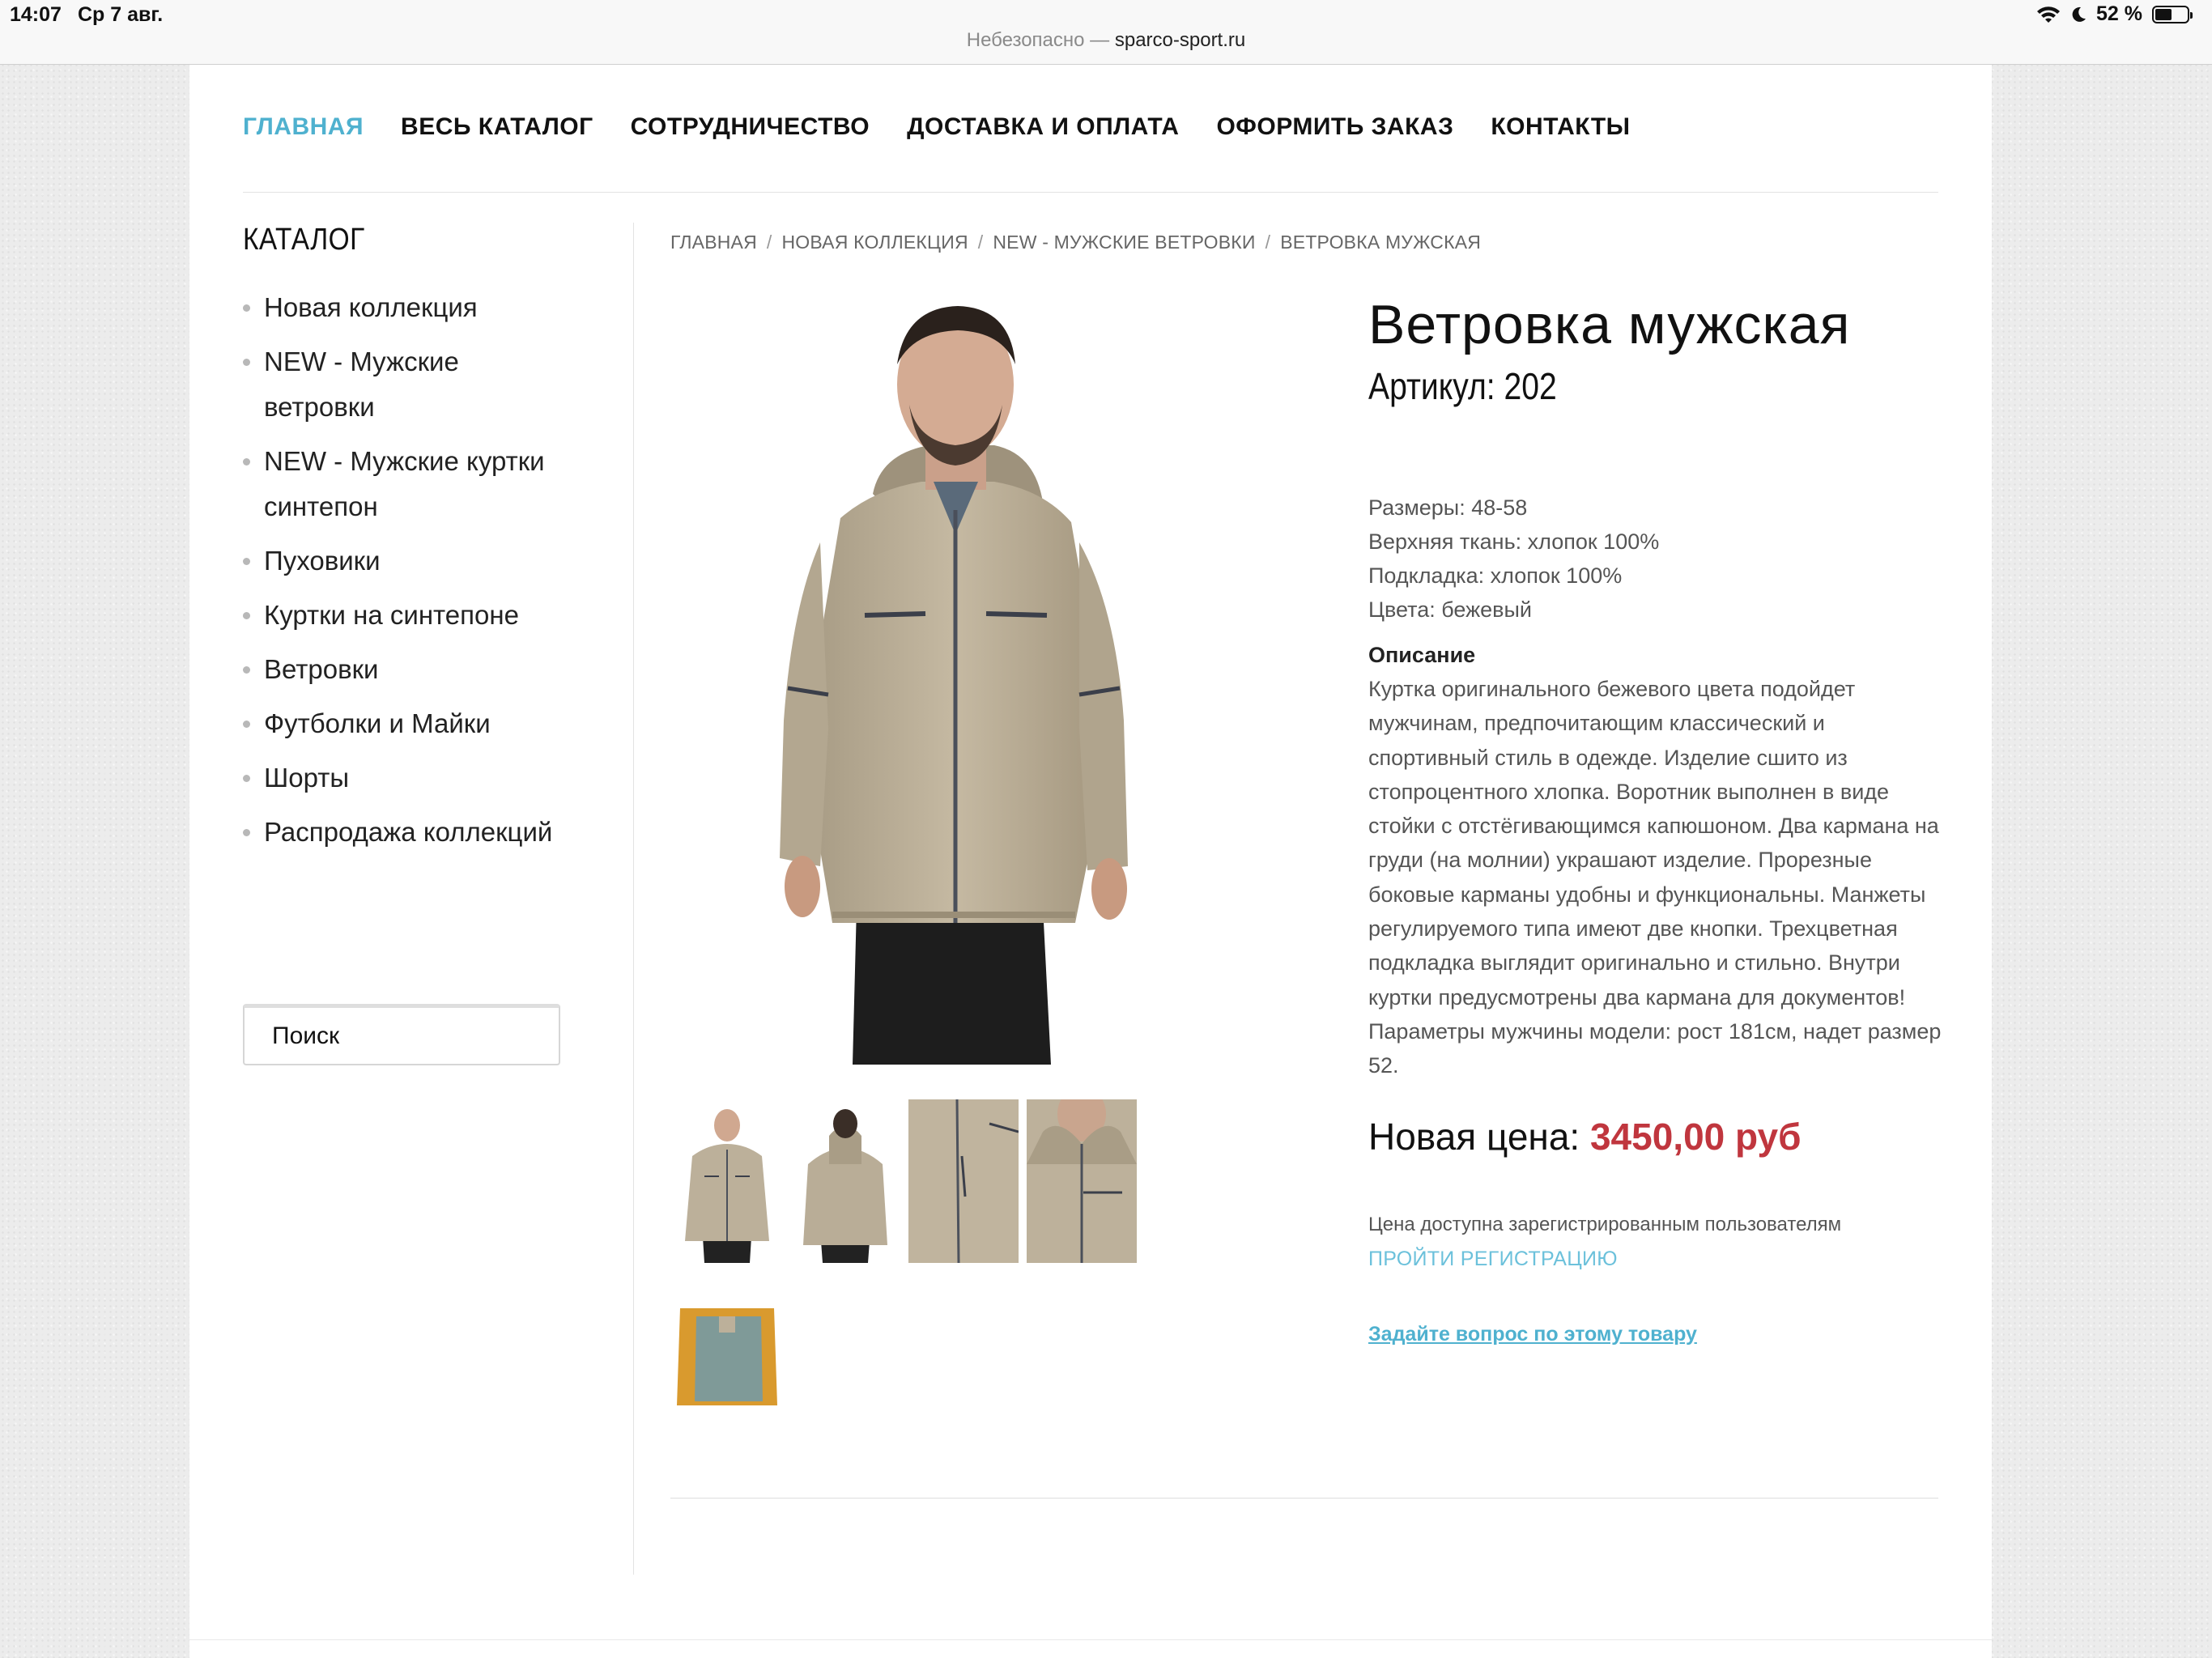 The image size is (2212, 1658). I want to click on ask-question-link: Задайте вопрос по этому товару, so click(1656, 1334).